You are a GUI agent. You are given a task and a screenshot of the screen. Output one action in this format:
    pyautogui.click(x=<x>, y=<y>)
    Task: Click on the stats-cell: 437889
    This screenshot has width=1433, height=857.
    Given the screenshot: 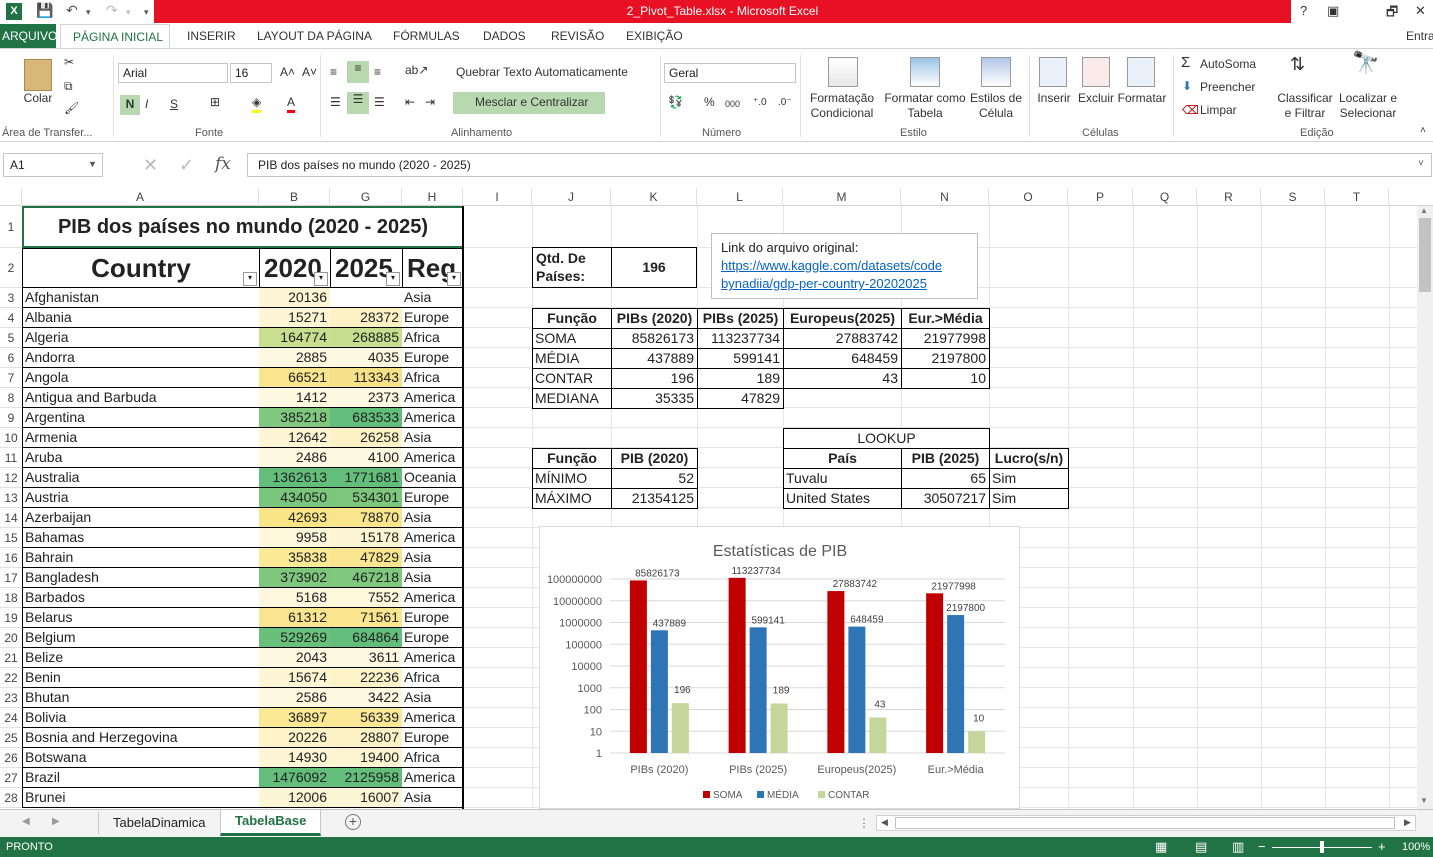 What is the action you would take?
    pyautogui.click(x=654, y=358)
    